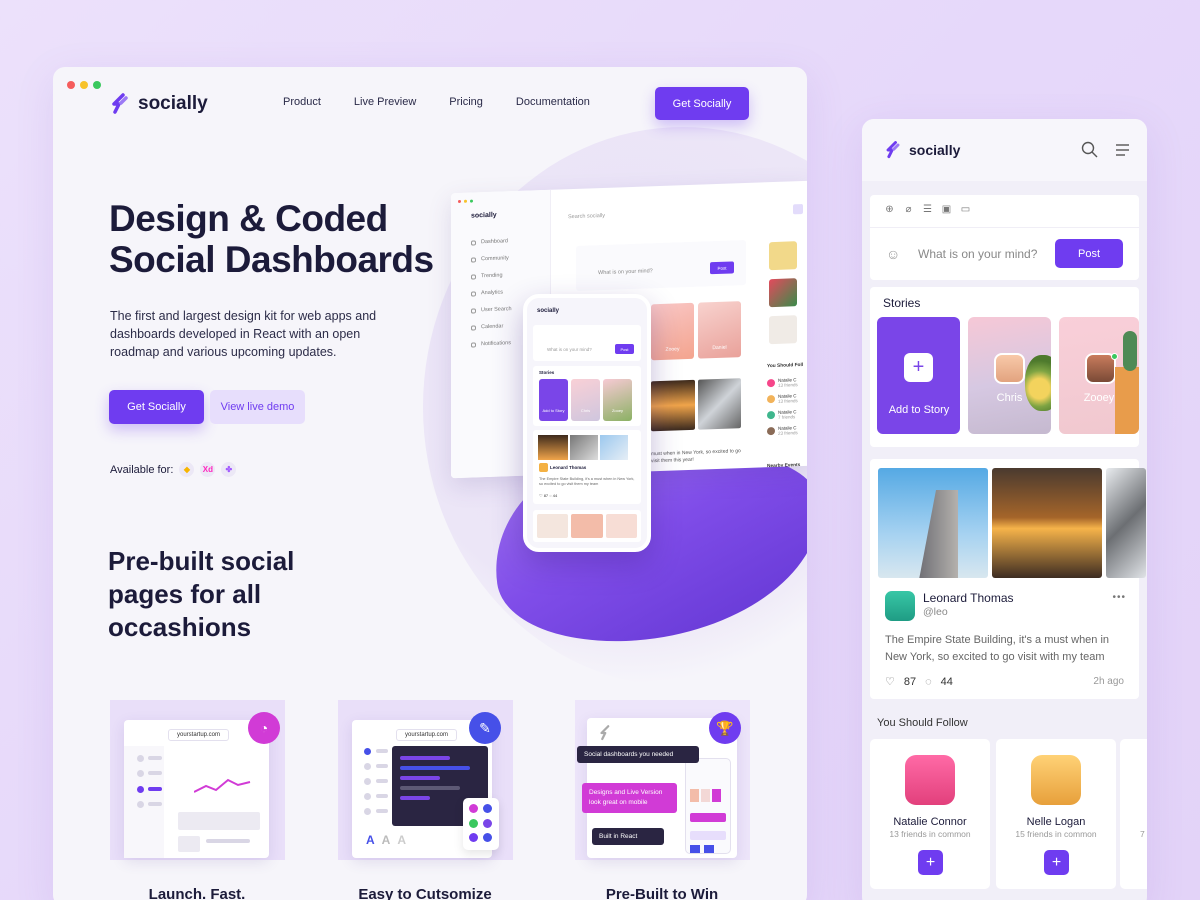 Image resolution: width=1200 pixels, height=900 pixels. Describe the element at coordinates (510, 275) in the screenshot. I see `preview-nav-item: Trending` at that location.